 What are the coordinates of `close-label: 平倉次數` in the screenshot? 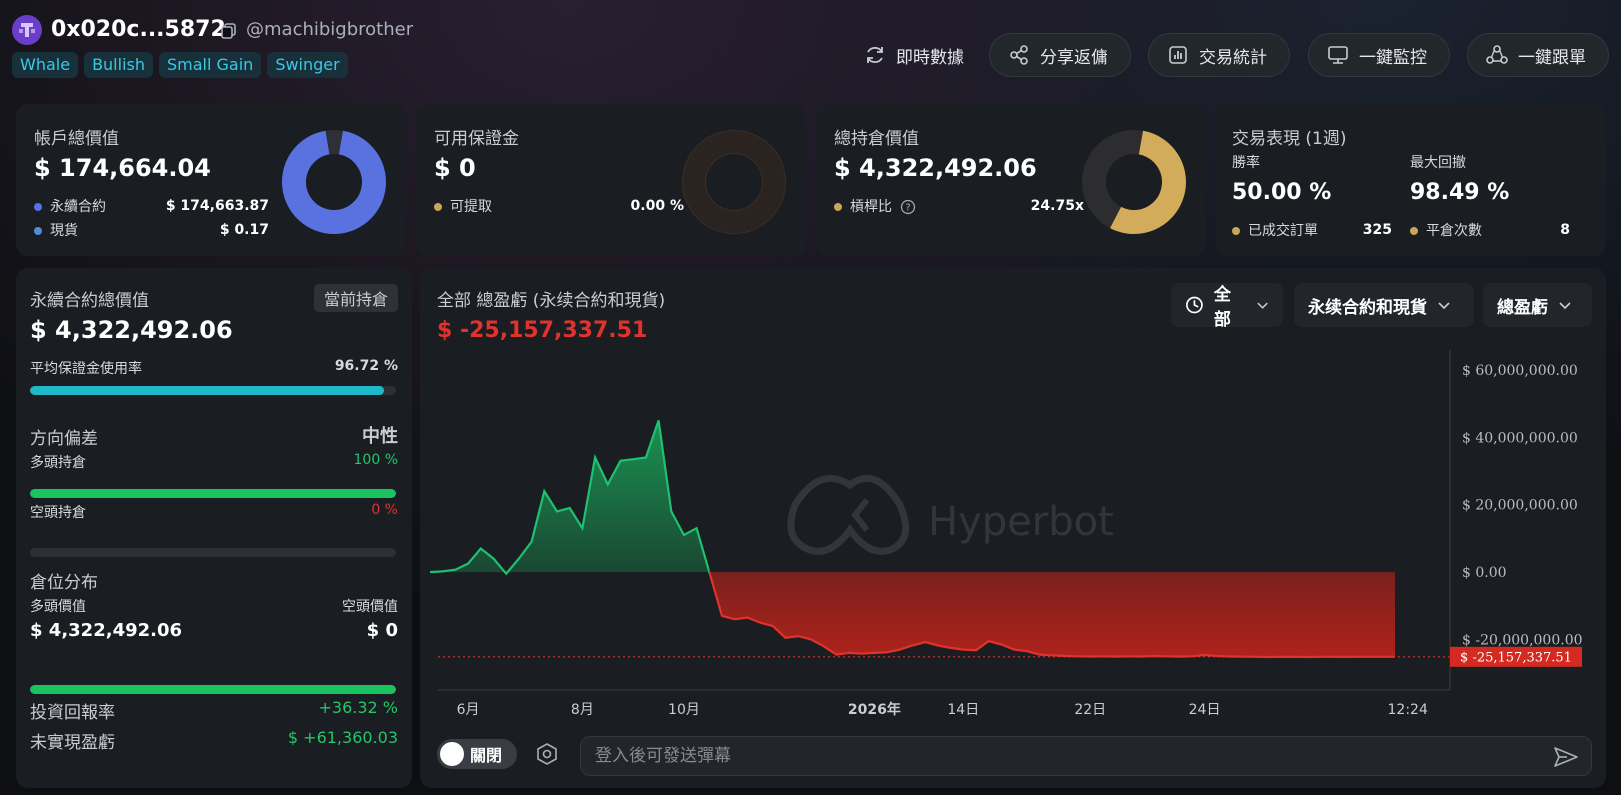 It's located at (1454, 231).